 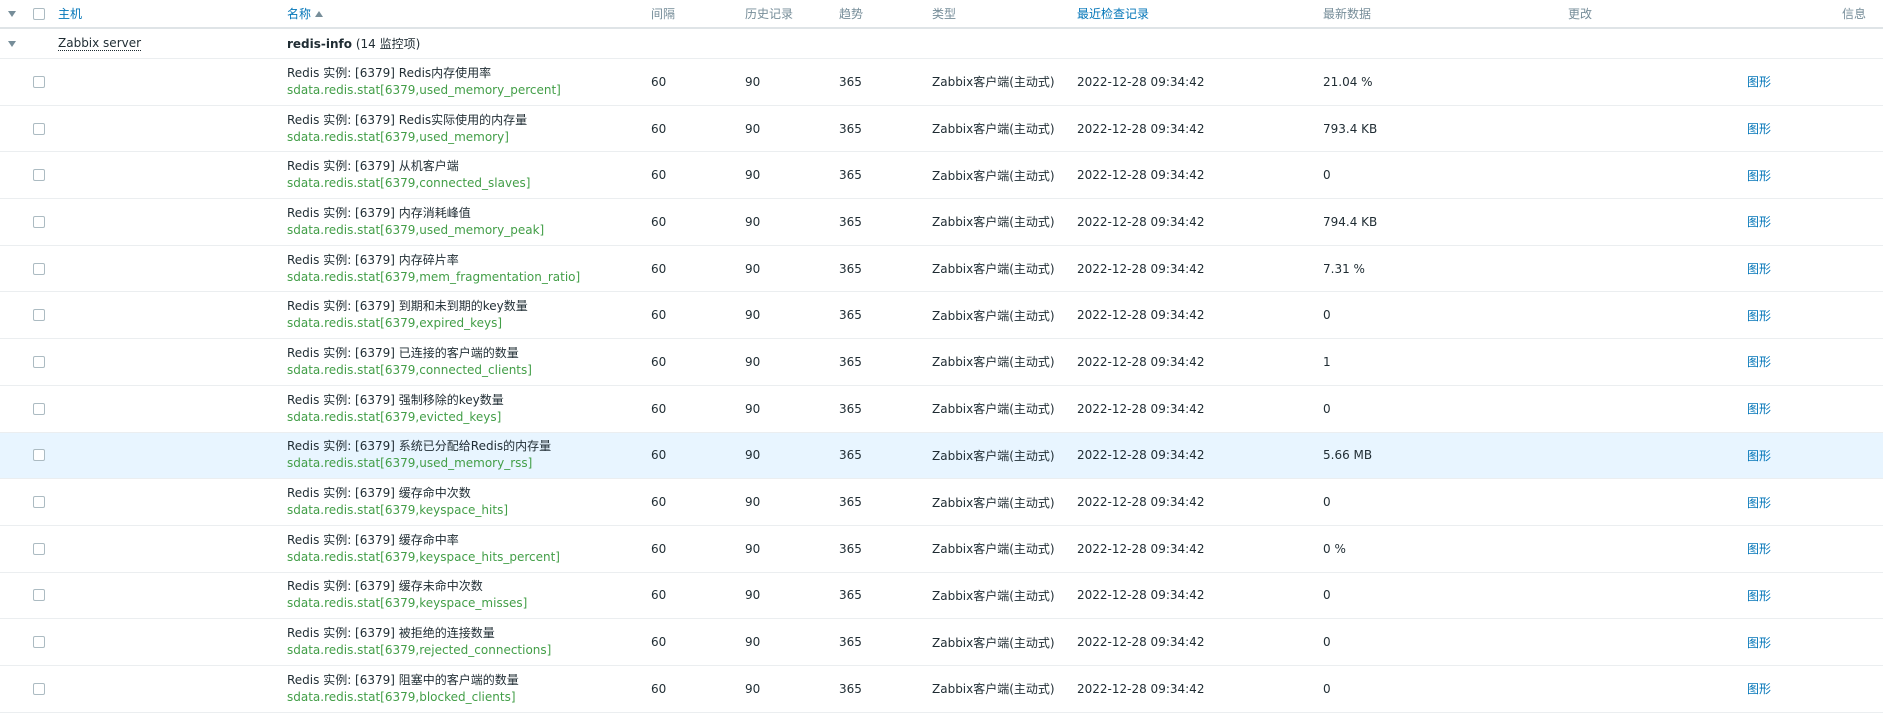 What do you see at coordinates (407, 306) in the screenshot?
I see `item-name: Redis 实例: [6379] 到期和未到期的key数量` at bounding box center [407, 306].